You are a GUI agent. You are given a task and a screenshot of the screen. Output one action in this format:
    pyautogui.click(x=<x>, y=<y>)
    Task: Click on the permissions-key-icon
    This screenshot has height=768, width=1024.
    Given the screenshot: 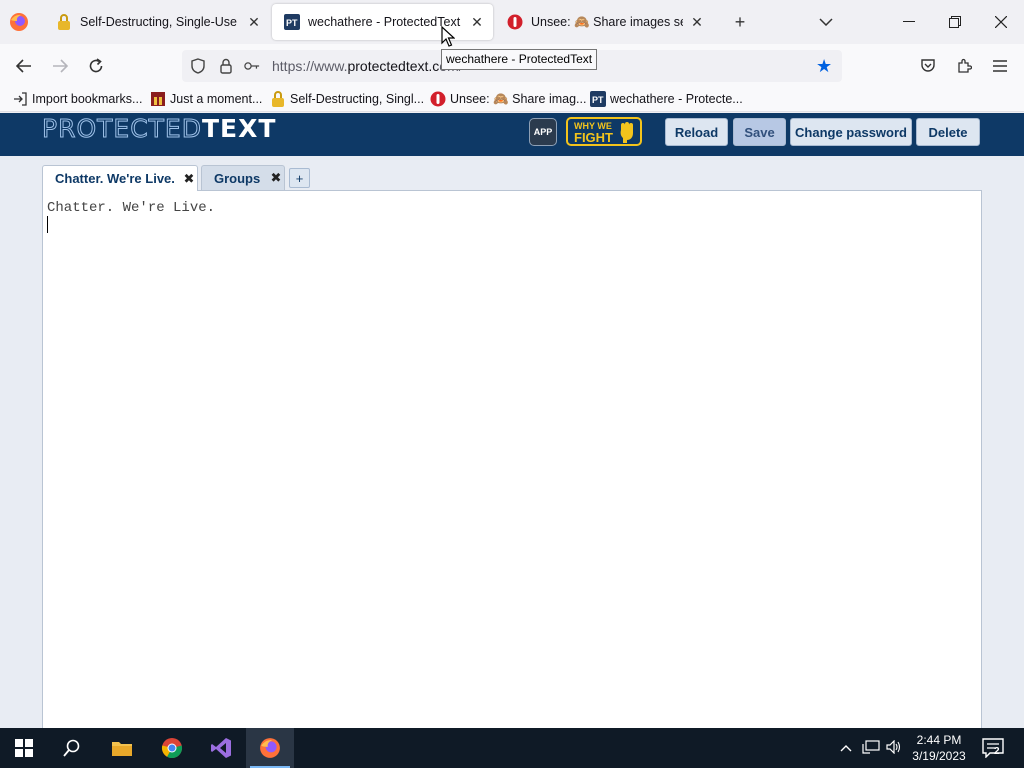 What is the action you would take?
    pyautogui.click(x=252, y=66)
    